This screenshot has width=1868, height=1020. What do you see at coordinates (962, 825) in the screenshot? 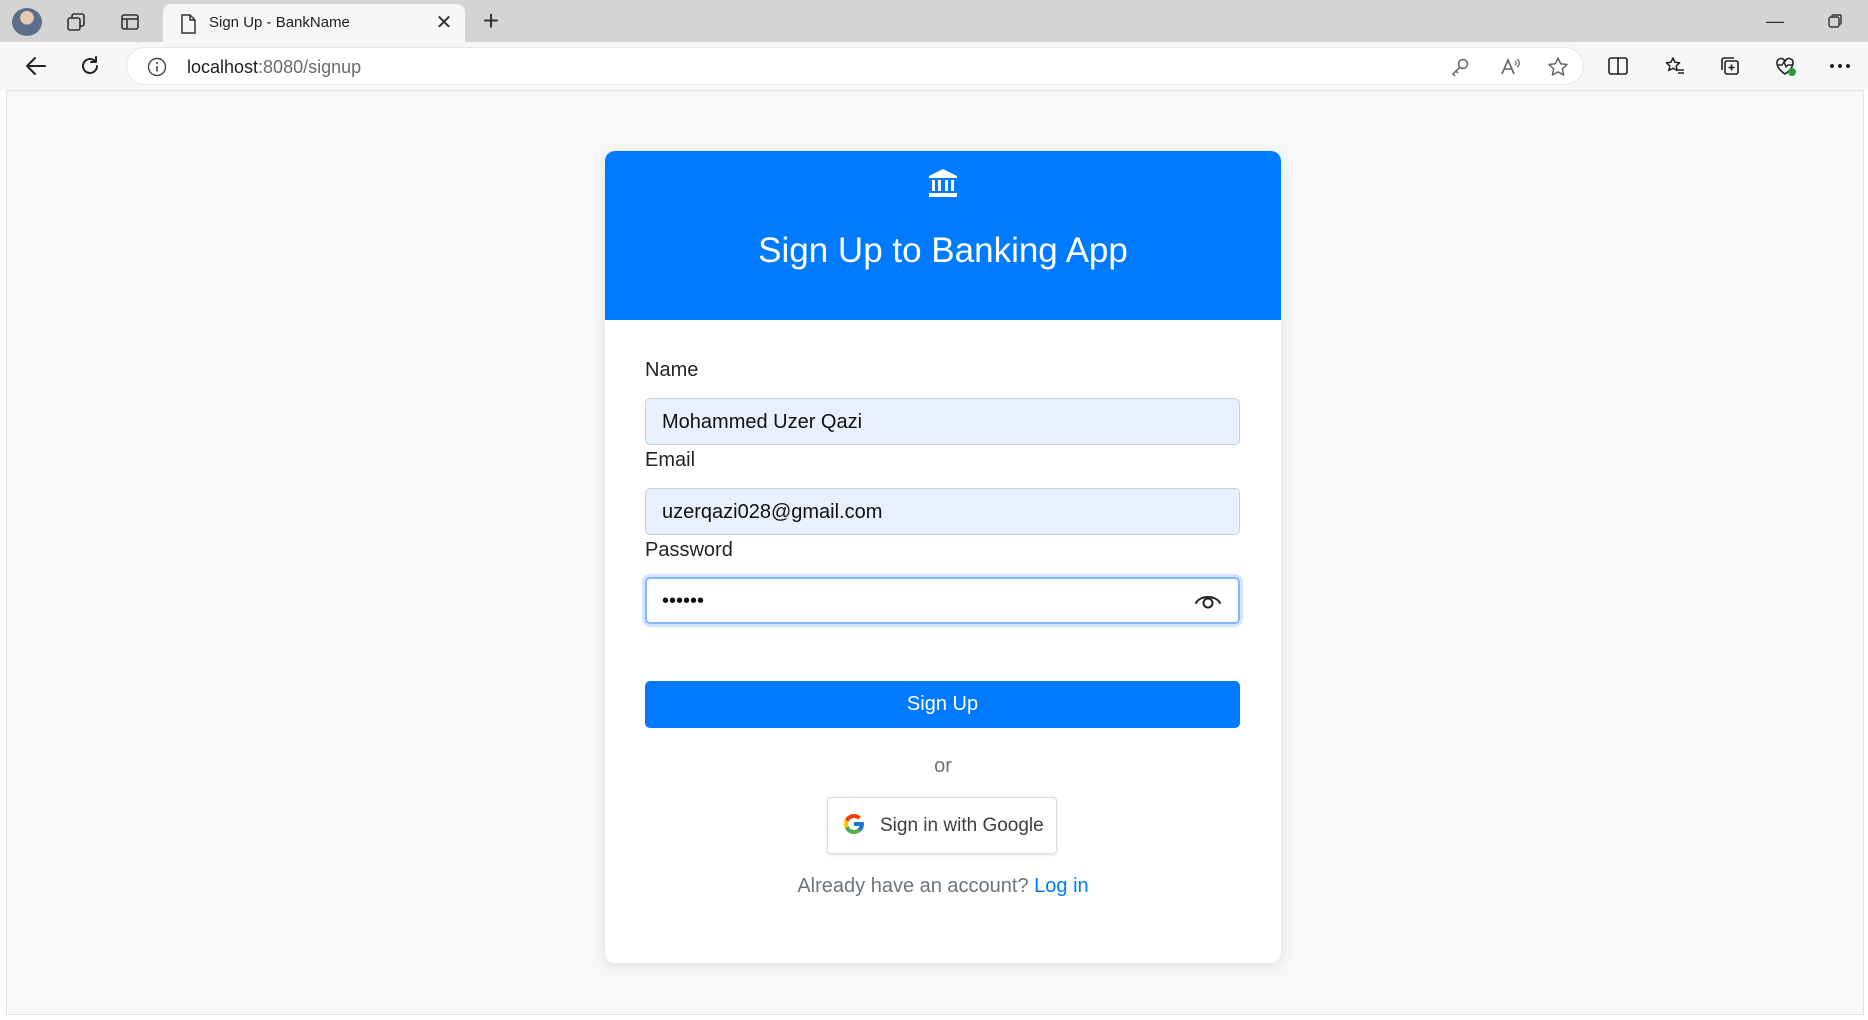
I see `google-signin-label: Sign in with Google` at bounding box center [962, 825].